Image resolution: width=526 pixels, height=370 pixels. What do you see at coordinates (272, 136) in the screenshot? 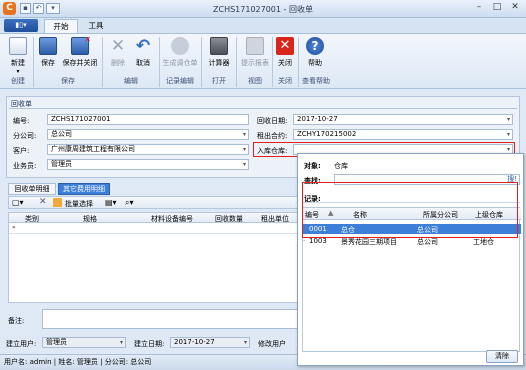
I see `contract-label: 租出合约:` at bounding box center [272, 136].